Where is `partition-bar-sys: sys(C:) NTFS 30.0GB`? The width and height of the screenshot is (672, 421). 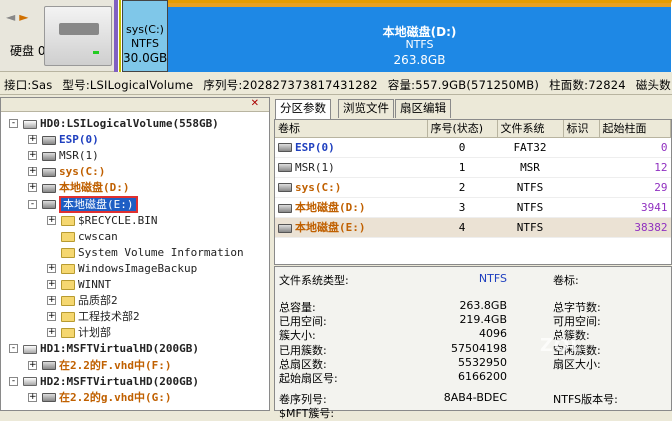 partition-bar-sys: sys(C:) NTFS 30.0GB is located at coordinates (145, 36).